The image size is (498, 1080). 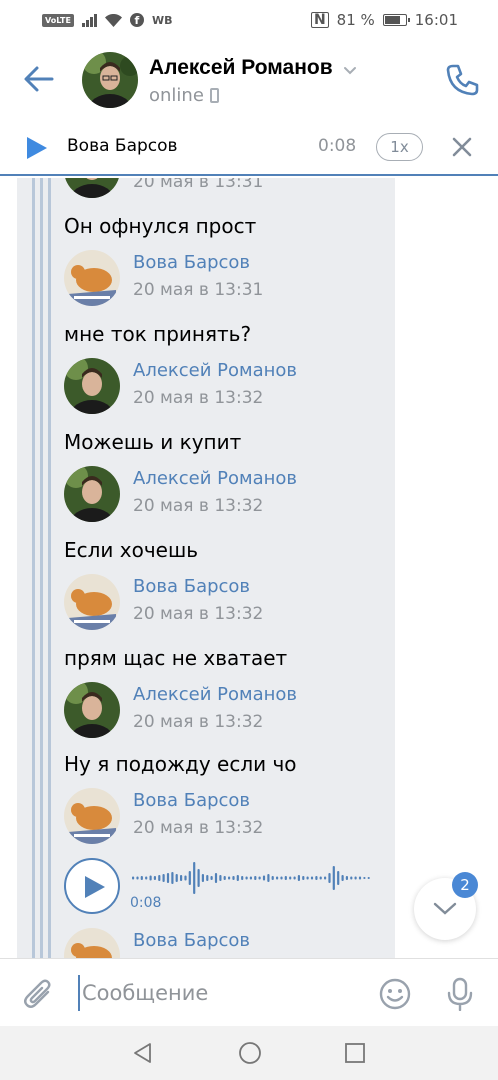 I want to click on voice-waveform, so click(x=252, y=878).